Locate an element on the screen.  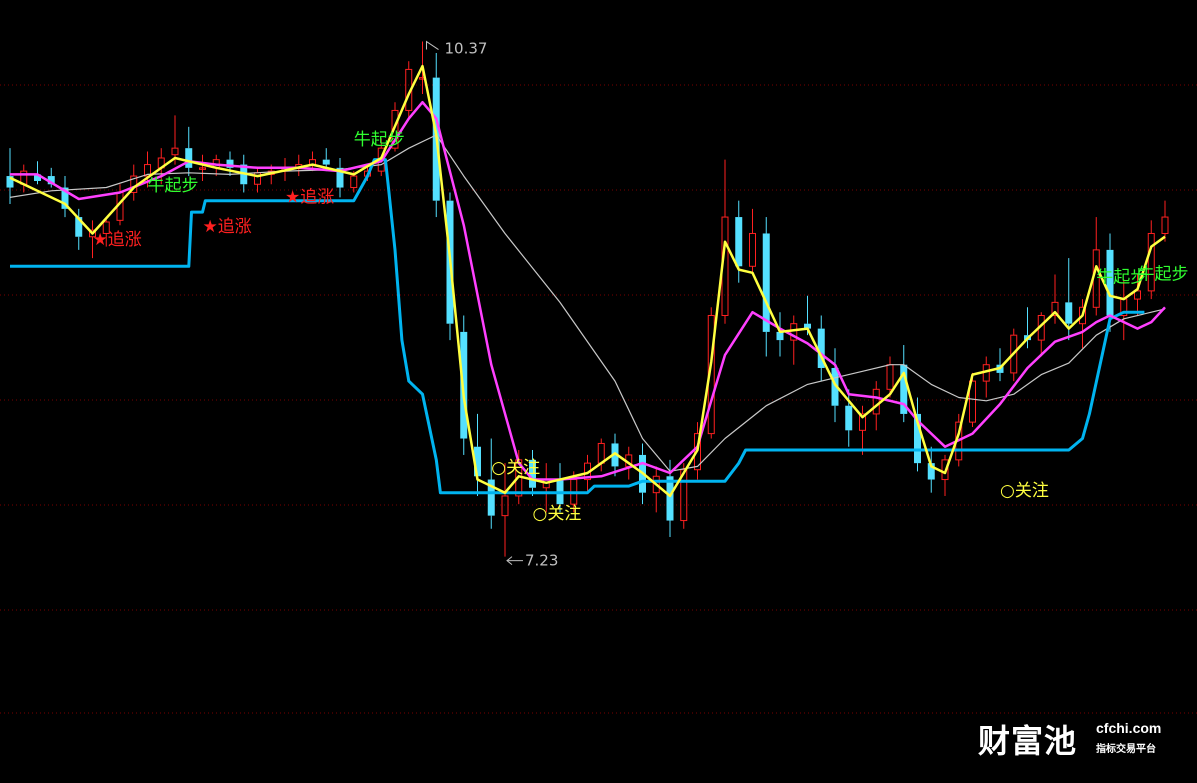
watermark-url: cfchi.com is located at coordinates (1129, 728).